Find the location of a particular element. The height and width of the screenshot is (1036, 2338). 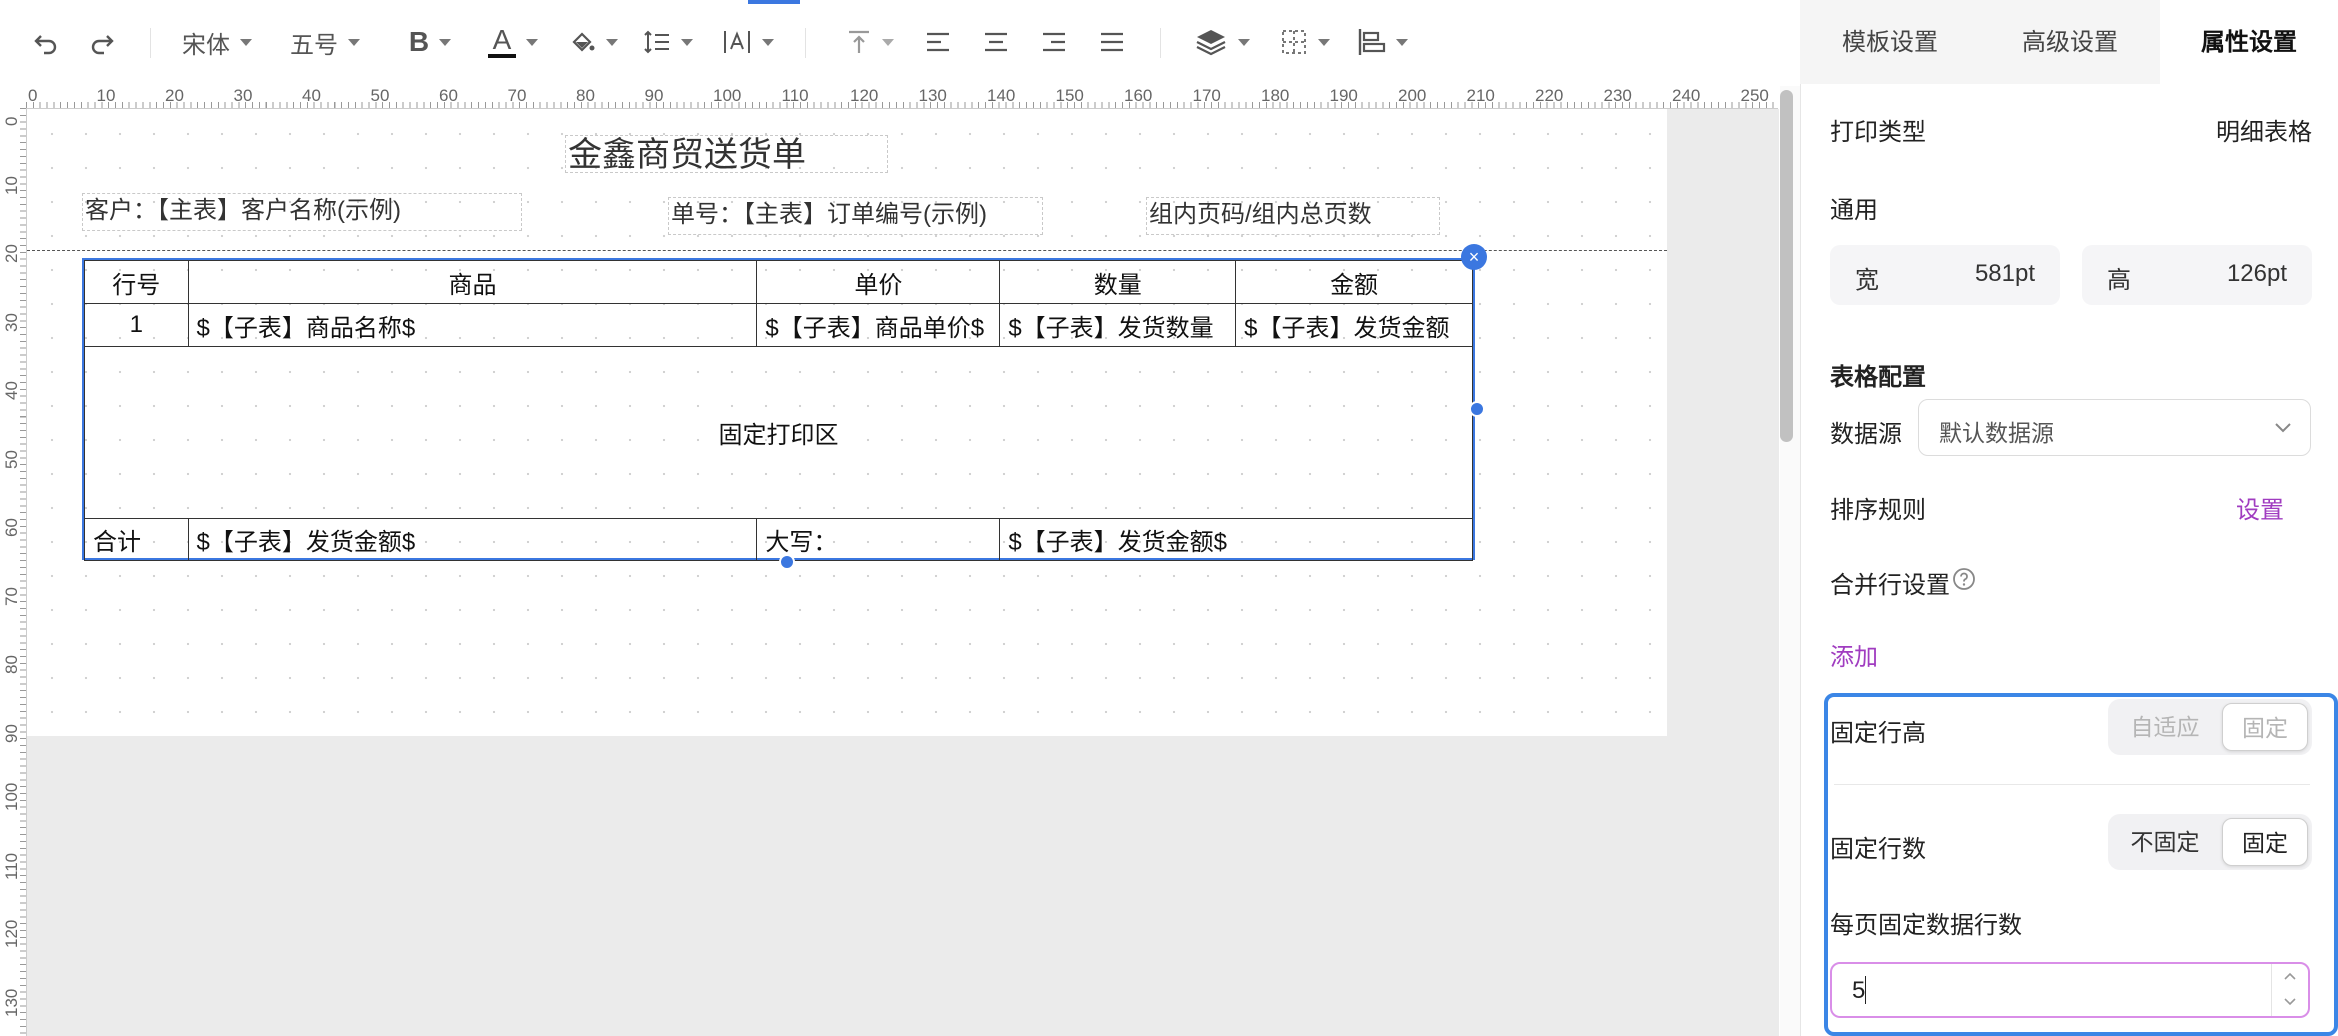

page-number-field: 组内页码/组内总页数 is located at coordinates (1293, 216).